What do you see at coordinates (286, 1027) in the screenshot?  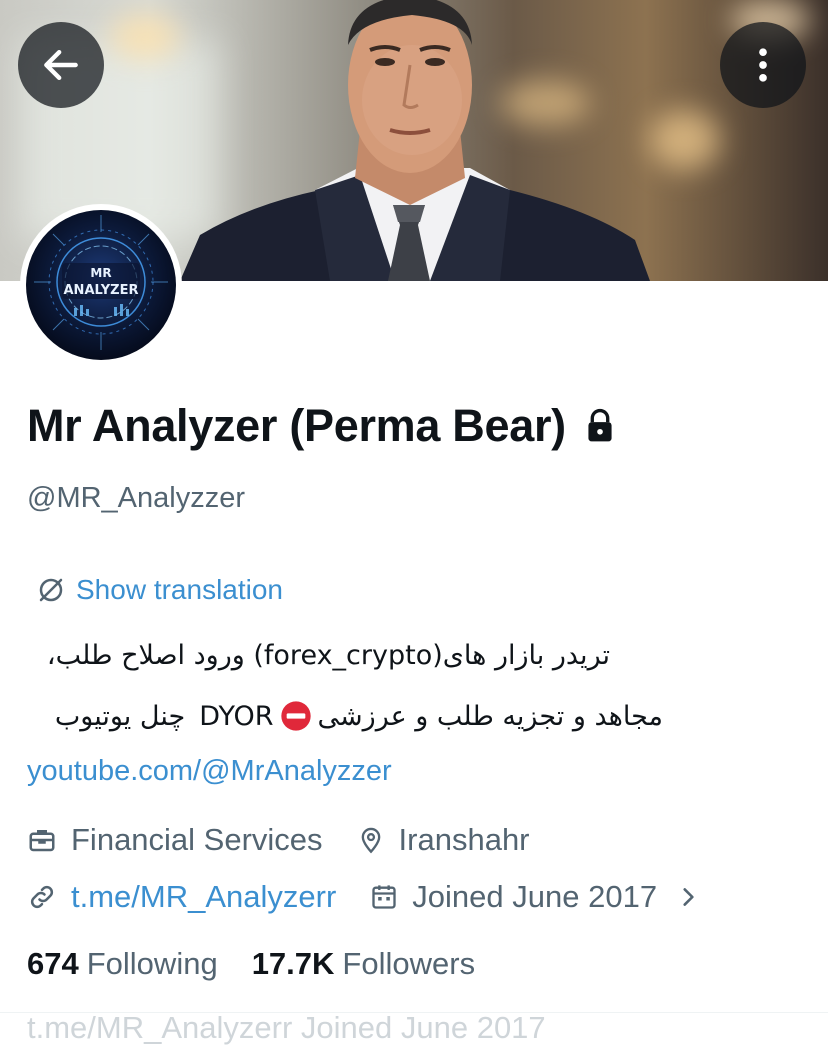 I see `ghost-meta-row: t.me/MR_Analyzerr Joined June 2017` at bounding box center [286, 1027].